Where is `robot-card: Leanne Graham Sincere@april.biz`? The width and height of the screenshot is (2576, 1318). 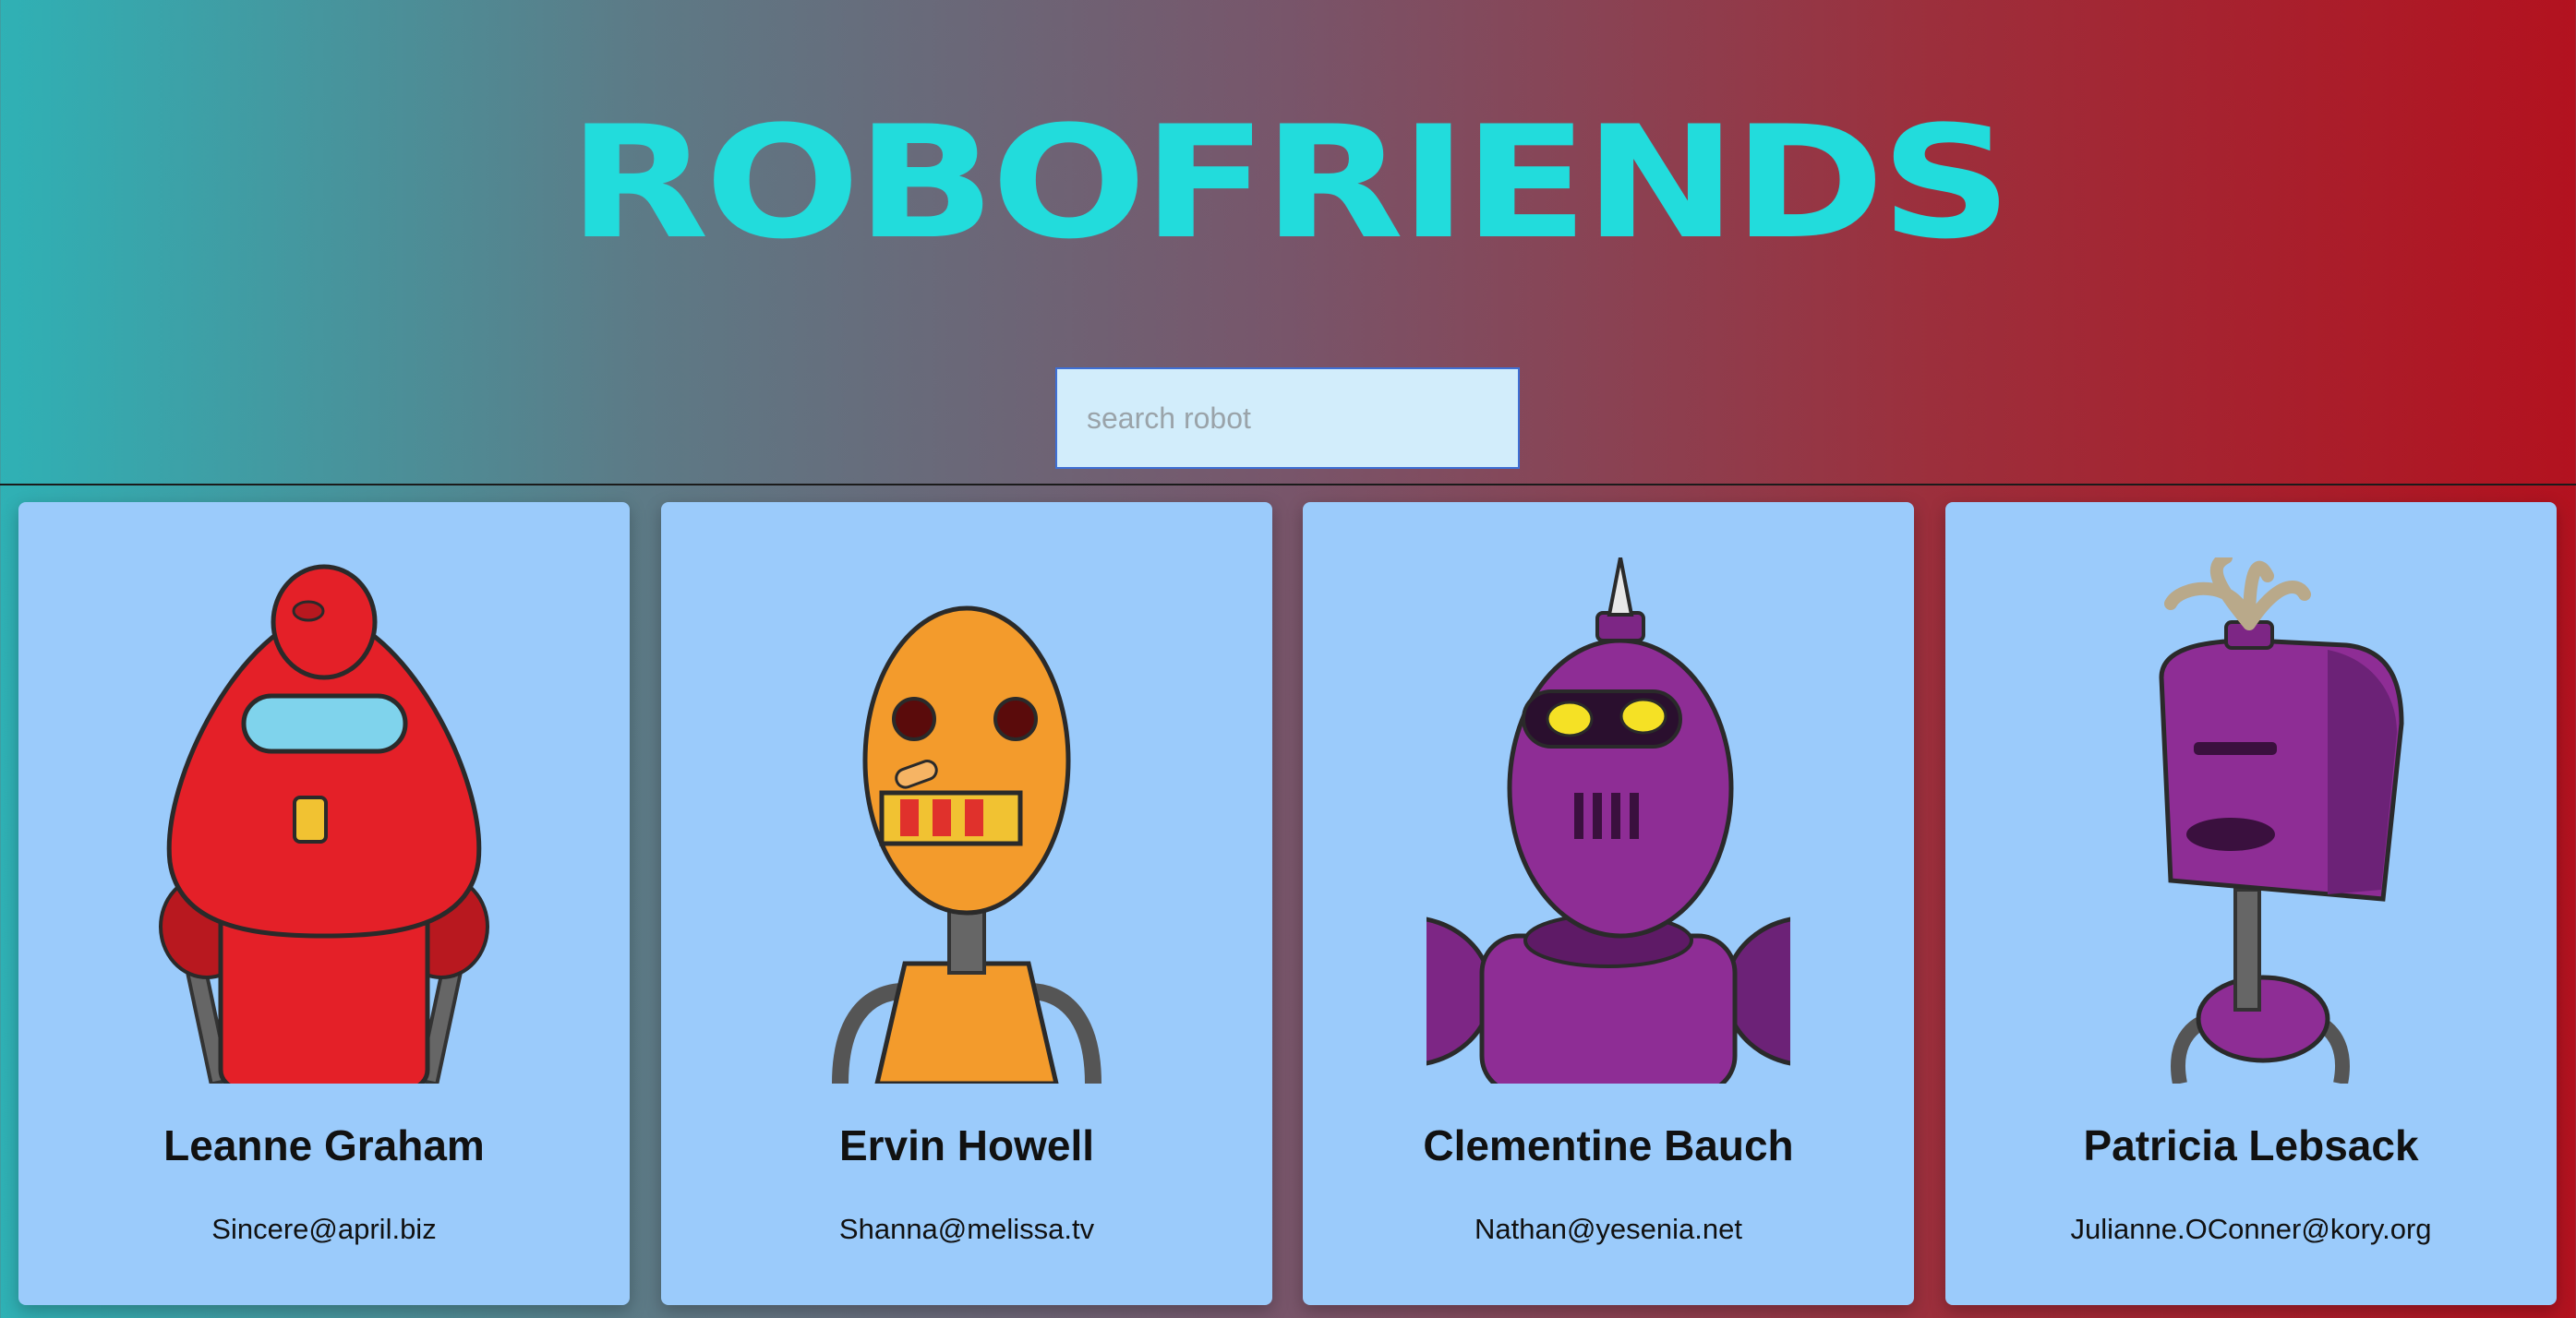
robot-card: Leanne Graham Sincere@april.biz is located at coordinates (324, 903).